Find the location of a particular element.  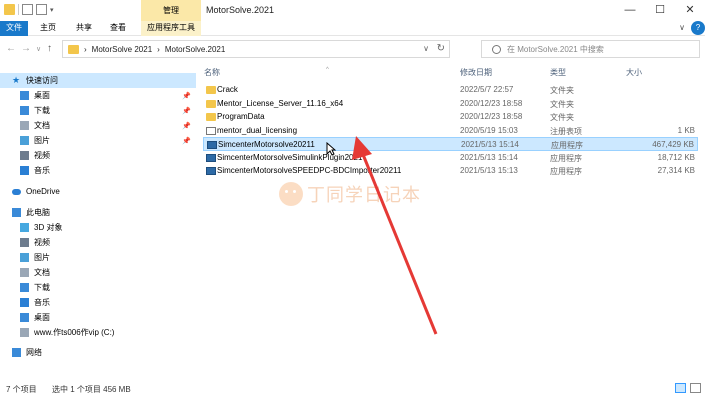

maximize-button: ☐ is located at coordinates (660, 10).